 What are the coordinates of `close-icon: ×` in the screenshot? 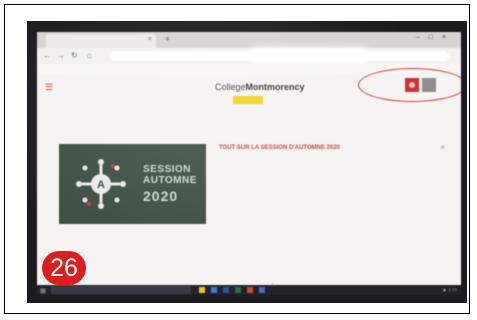 It's located at (442, 147).